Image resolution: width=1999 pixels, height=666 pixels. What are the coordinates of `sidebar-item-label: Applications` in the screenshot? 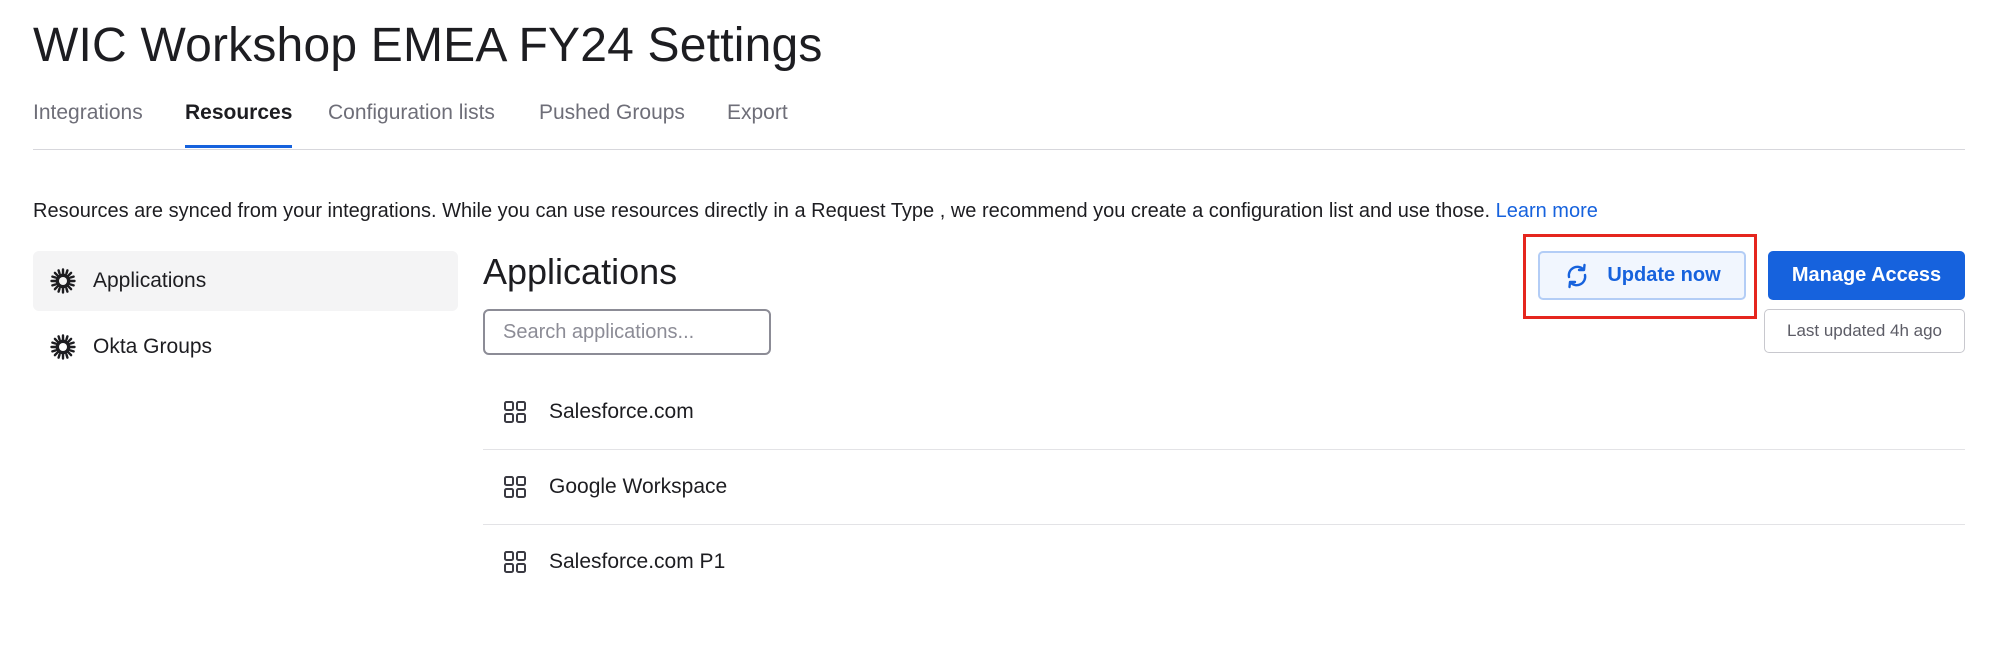 It's located at (150, 280).